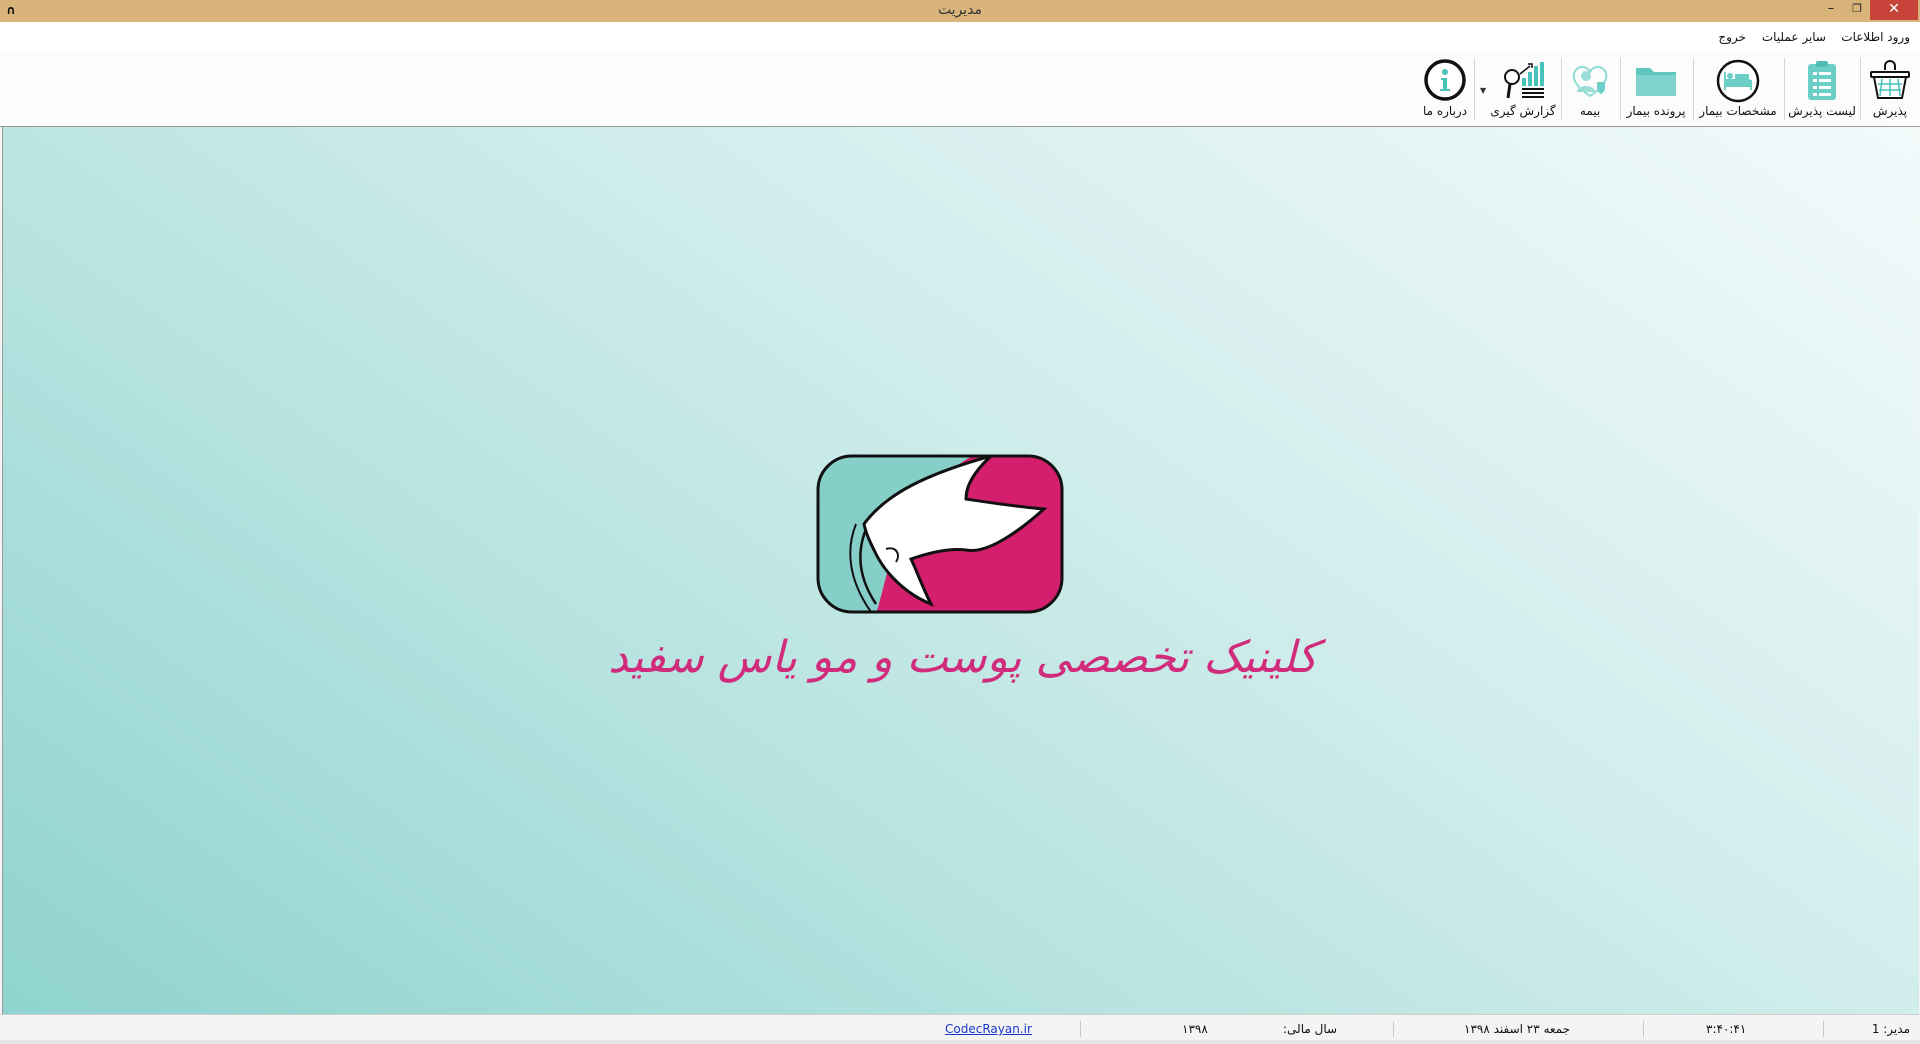 The width and height of the screenshot is (1920, 1044). Describe the element at coordinates (1656, 111) in the screenshot. I see `patient-file-label: پرونده بیمار` at that location.